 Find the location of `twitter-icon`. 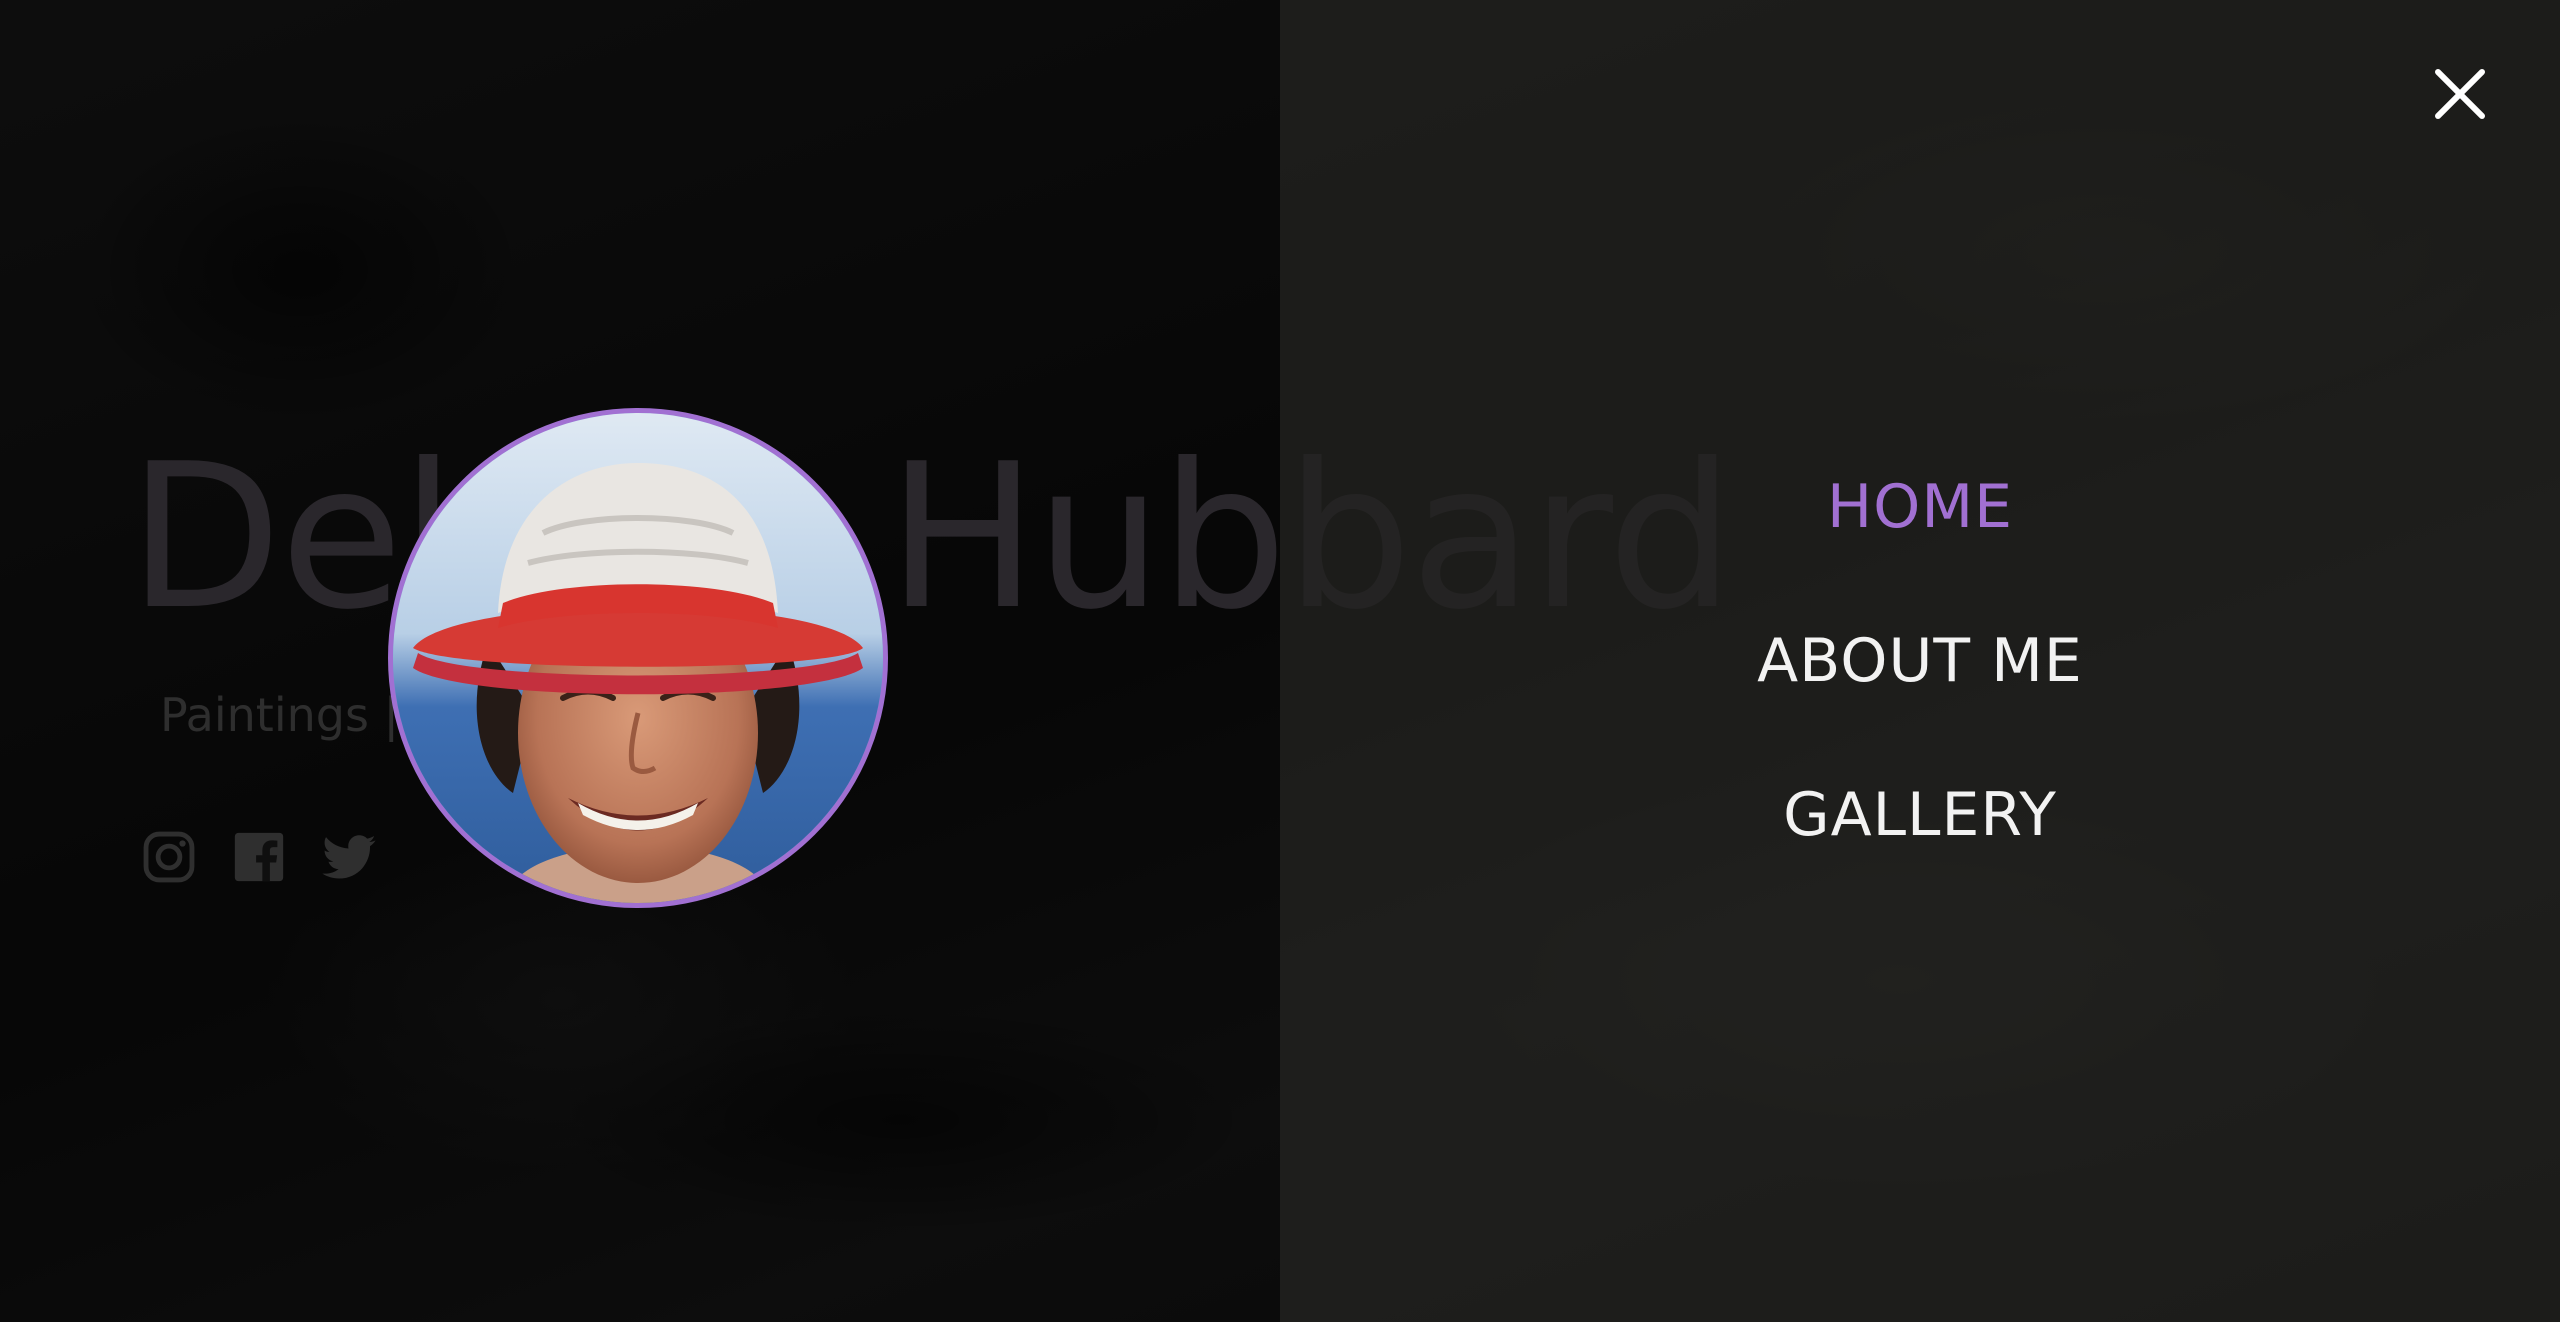

twitter-icon is located at coordinates (349, 857).